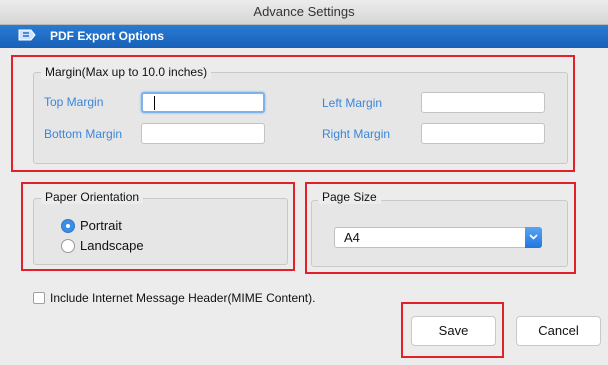 The width and height of the screenshot is (608, 365). I want to click on bottom-margin-input, so click(203, 133).